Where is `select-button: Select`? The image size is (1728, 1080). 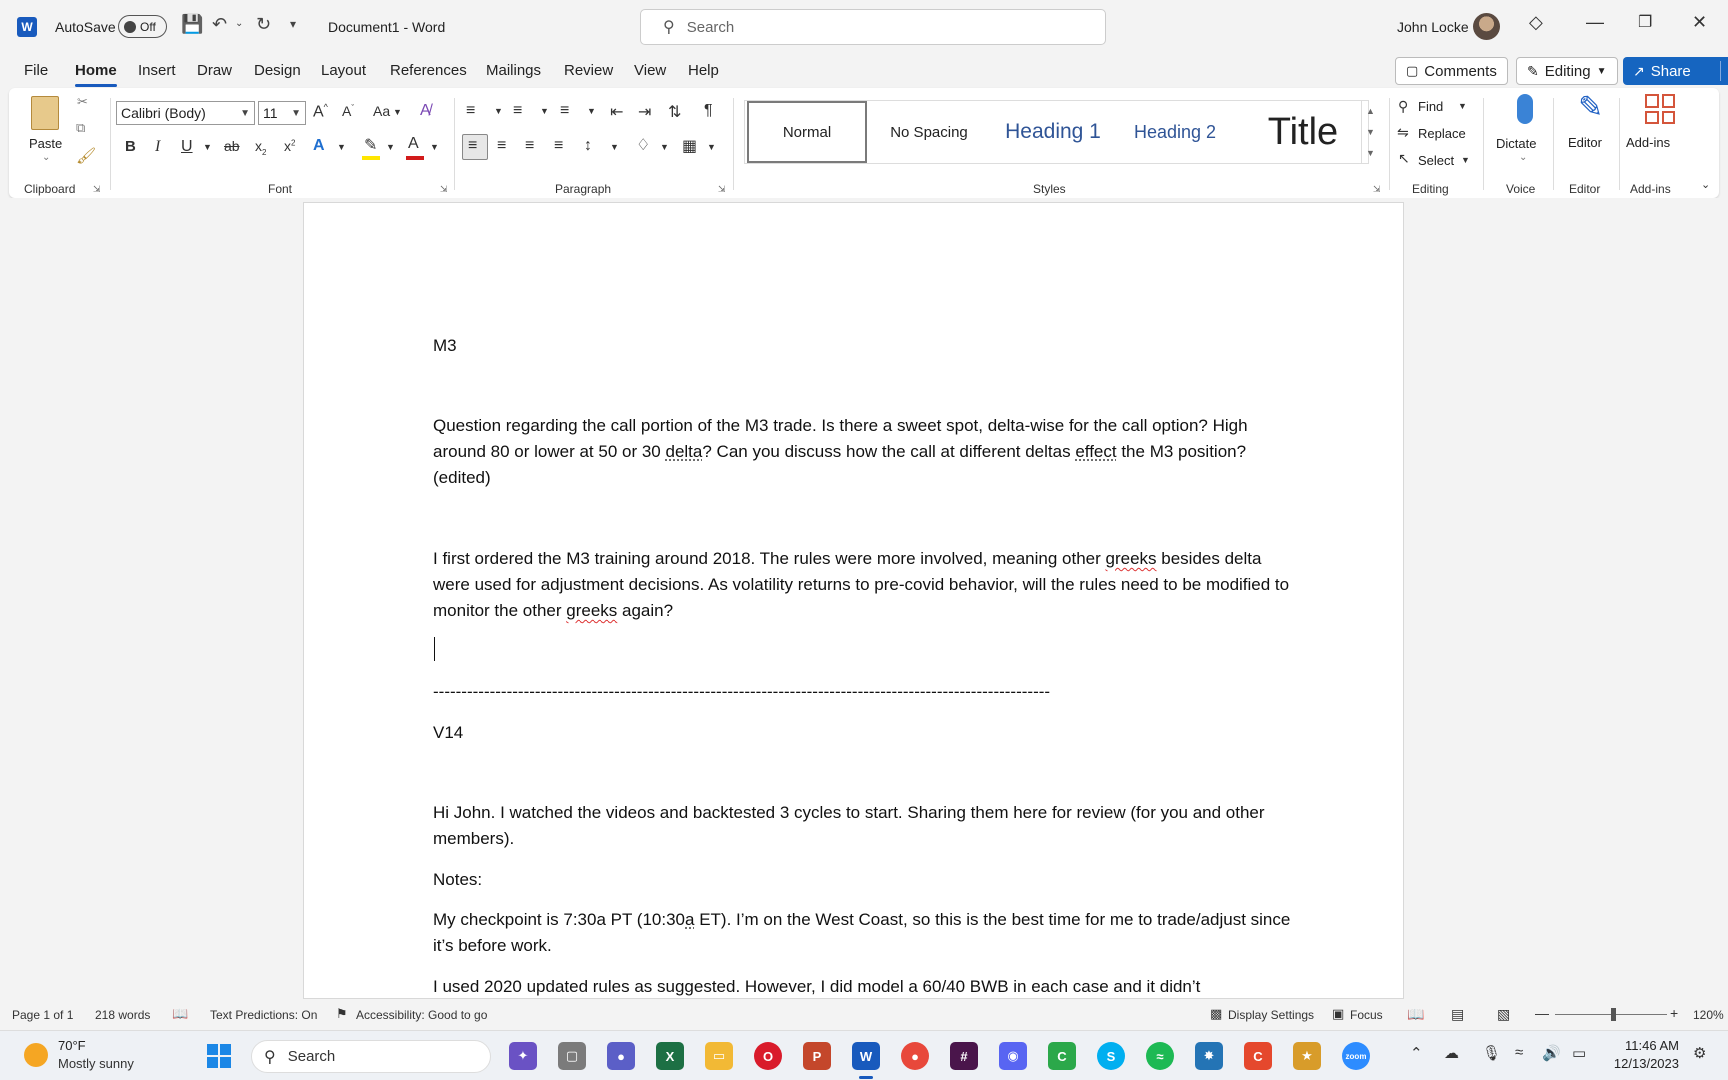
select-button: Select is located at coordinates (1436, 160).